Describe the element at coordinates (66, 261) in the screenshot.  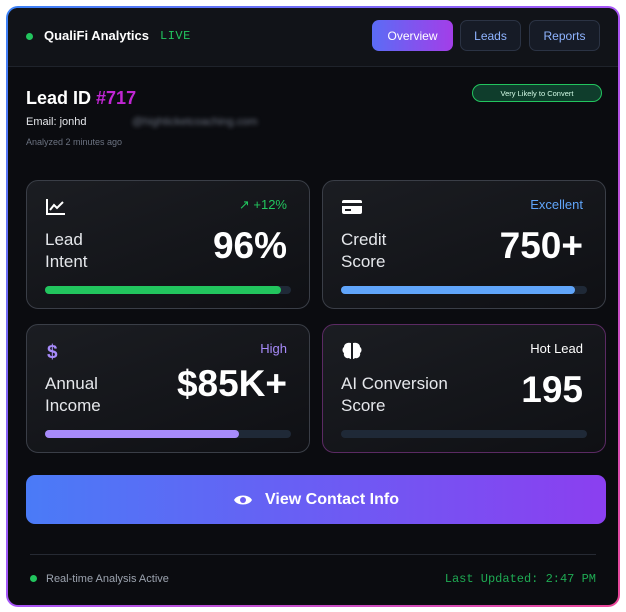
I see `intent-label-line2: Intent` at that location.